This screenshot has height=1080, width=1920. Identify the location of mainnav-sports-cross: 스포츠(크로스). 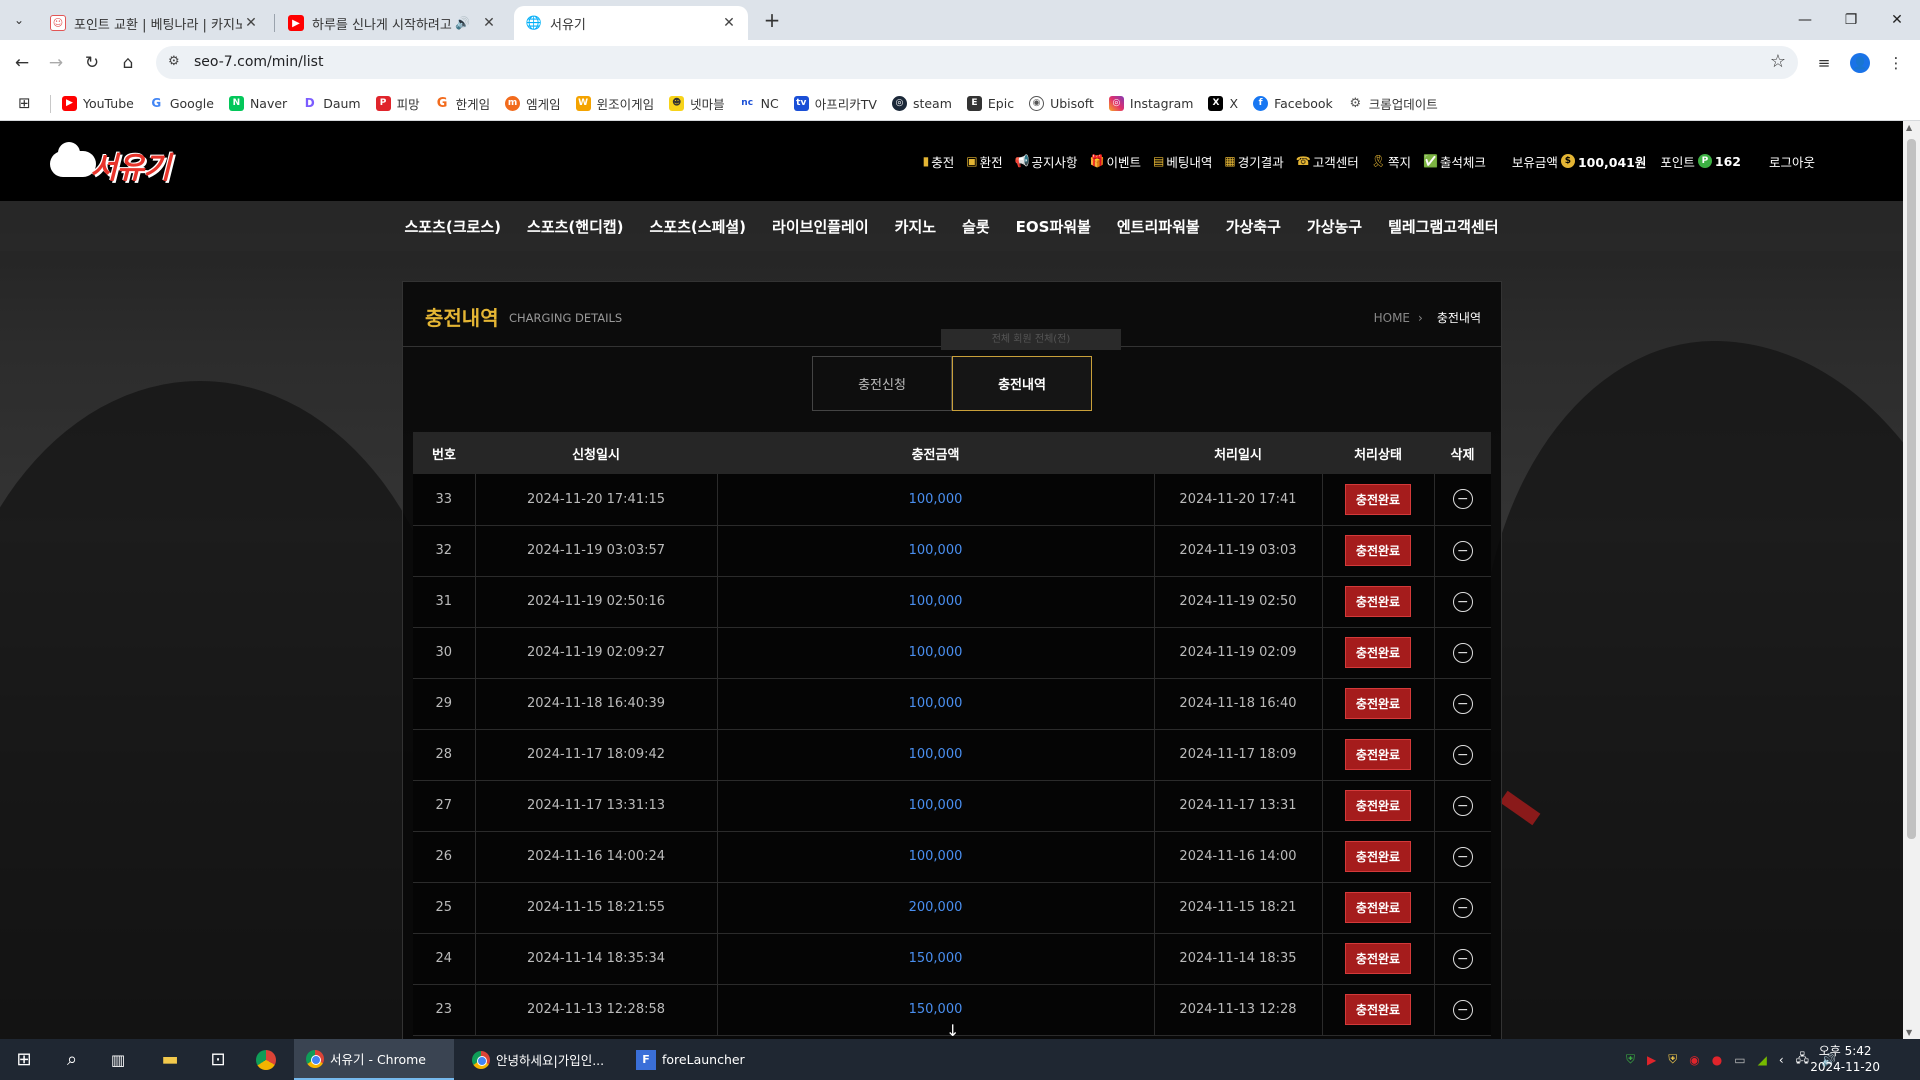
(453, 226).